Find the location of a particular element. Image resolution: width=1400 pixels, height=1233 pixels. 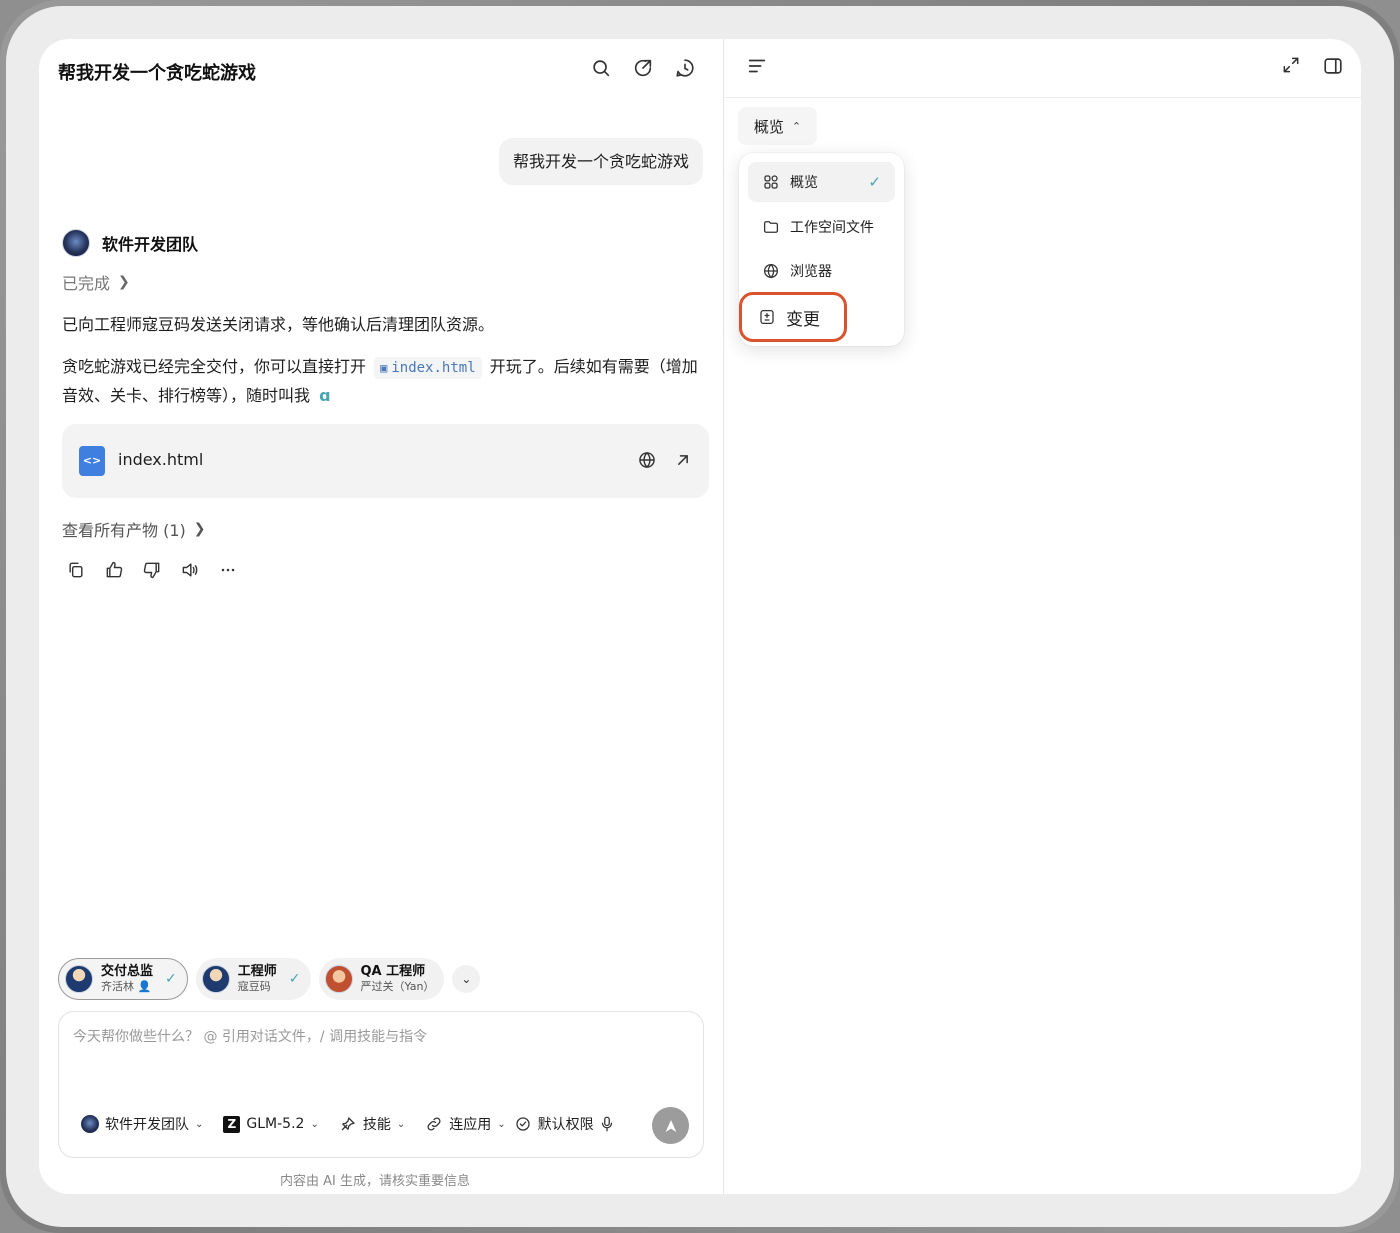

file-code-icon: ▣ is located at coordinates (384, 368).